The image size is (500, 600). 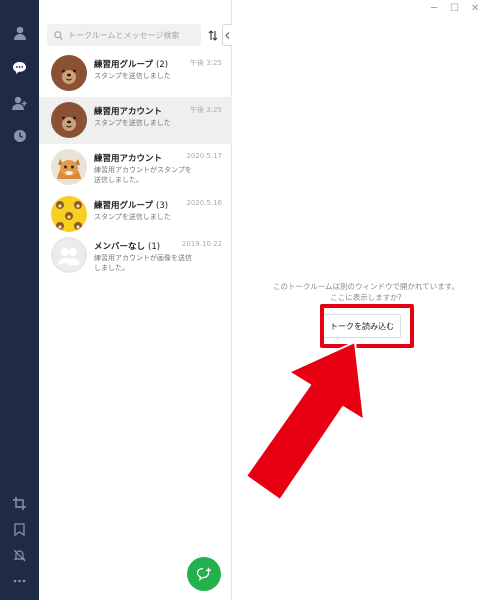 What do you see at coordinates (204, 203) in the screenshot?
I see `chat-time: 2020.5.16` at bounding box center [204, 203].